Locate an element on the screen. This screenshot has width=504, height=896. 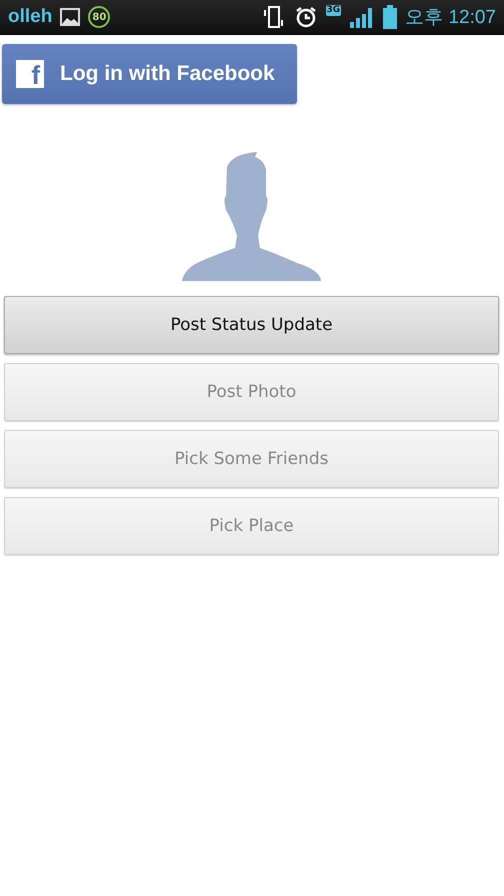
battery-icon is located at coordinates (390, 17).